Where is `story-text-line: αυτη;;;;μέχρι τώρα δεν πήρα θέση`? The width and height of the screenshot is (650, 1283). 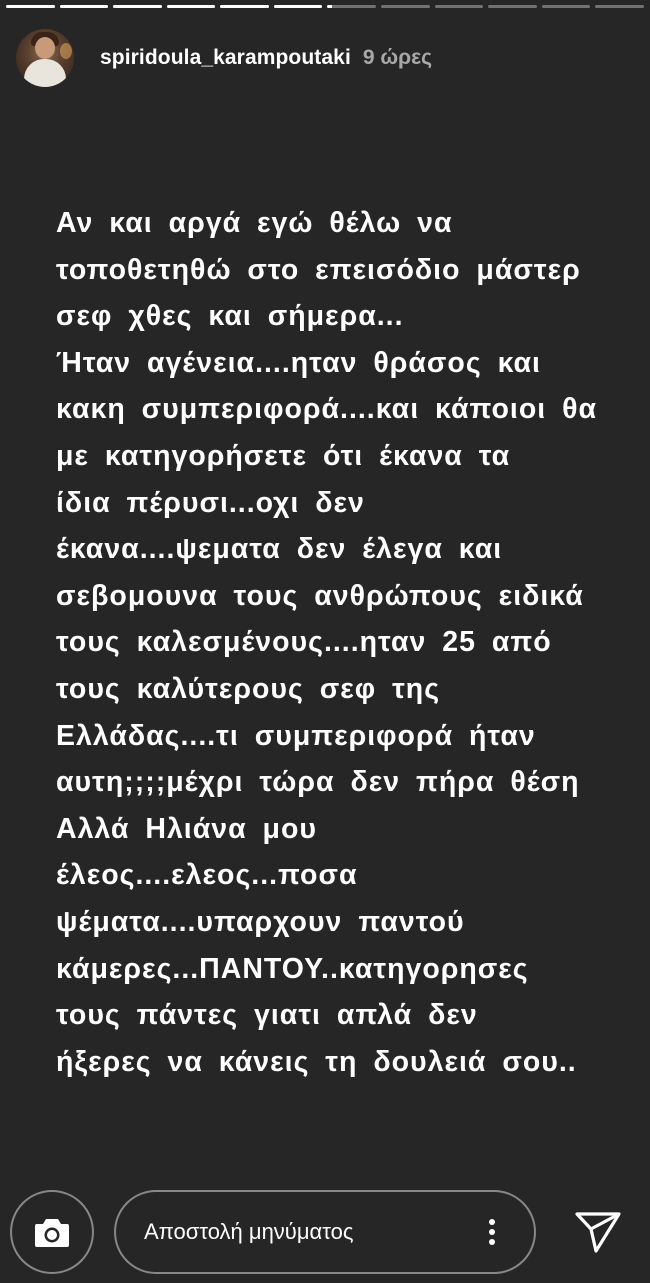 story-text-line: αυτη;;;;μέχρι τώρα δεν πήρα θέση is located at coordinates (318, 782).